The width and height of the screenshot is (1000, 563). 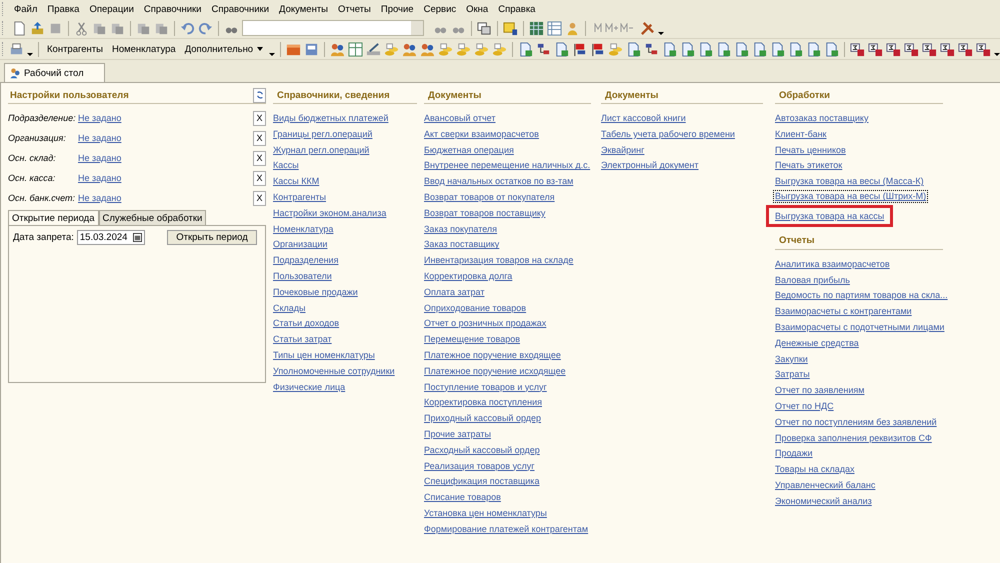 I want to click on menu-item: Правка, so click(x=63, y=9).